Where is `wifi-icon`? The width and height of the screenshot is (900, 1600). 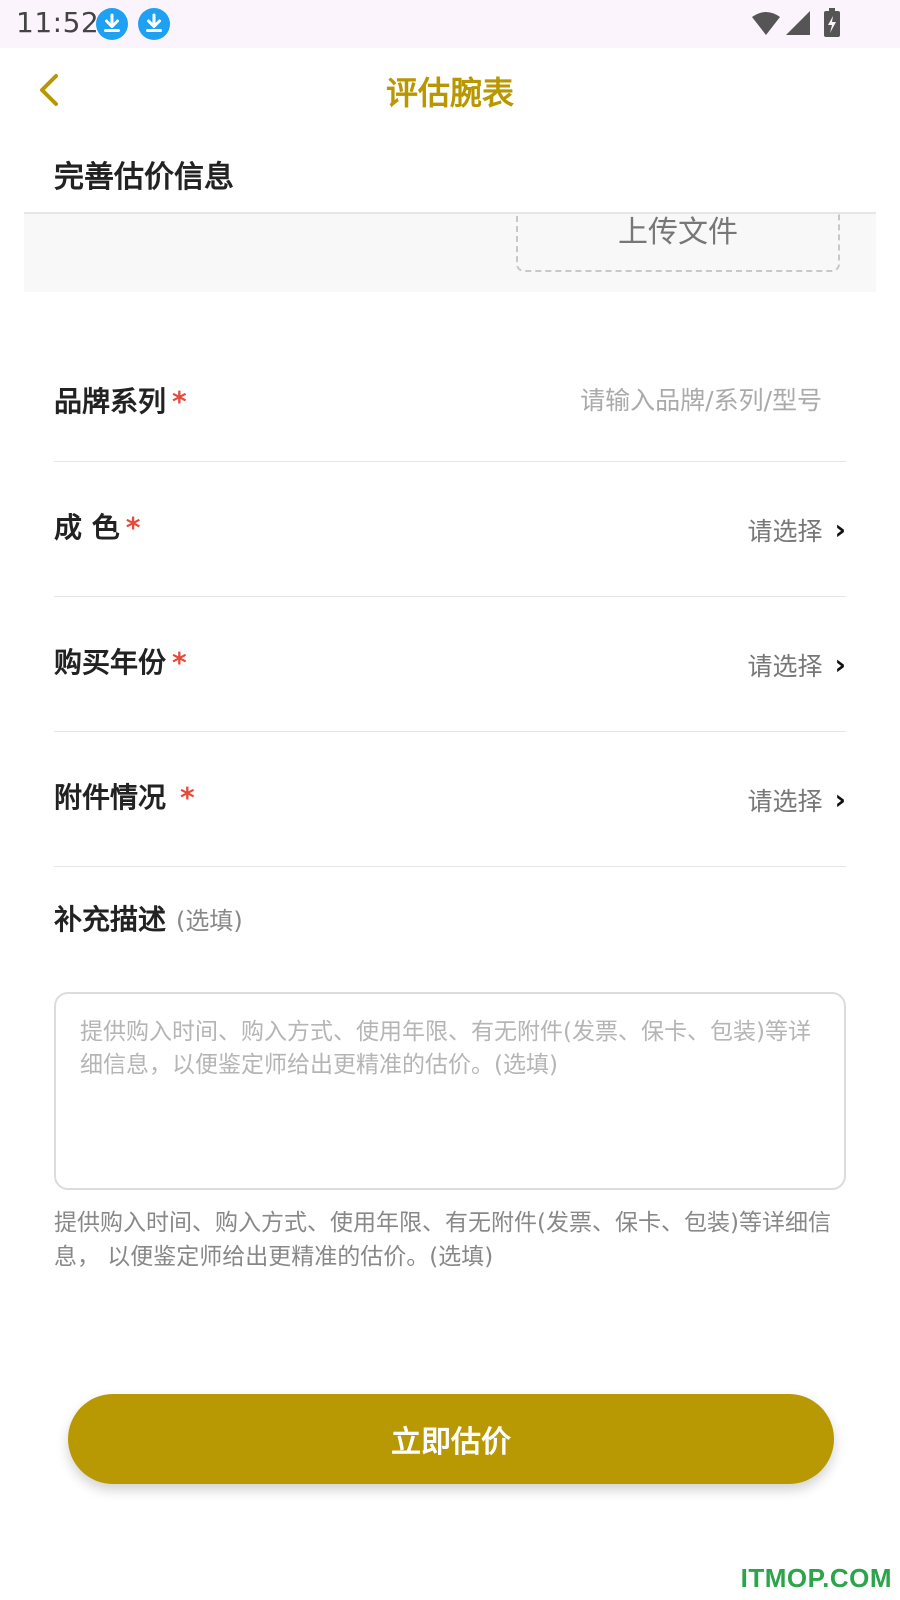 wifi-icon is located at coordinates (766, 23).